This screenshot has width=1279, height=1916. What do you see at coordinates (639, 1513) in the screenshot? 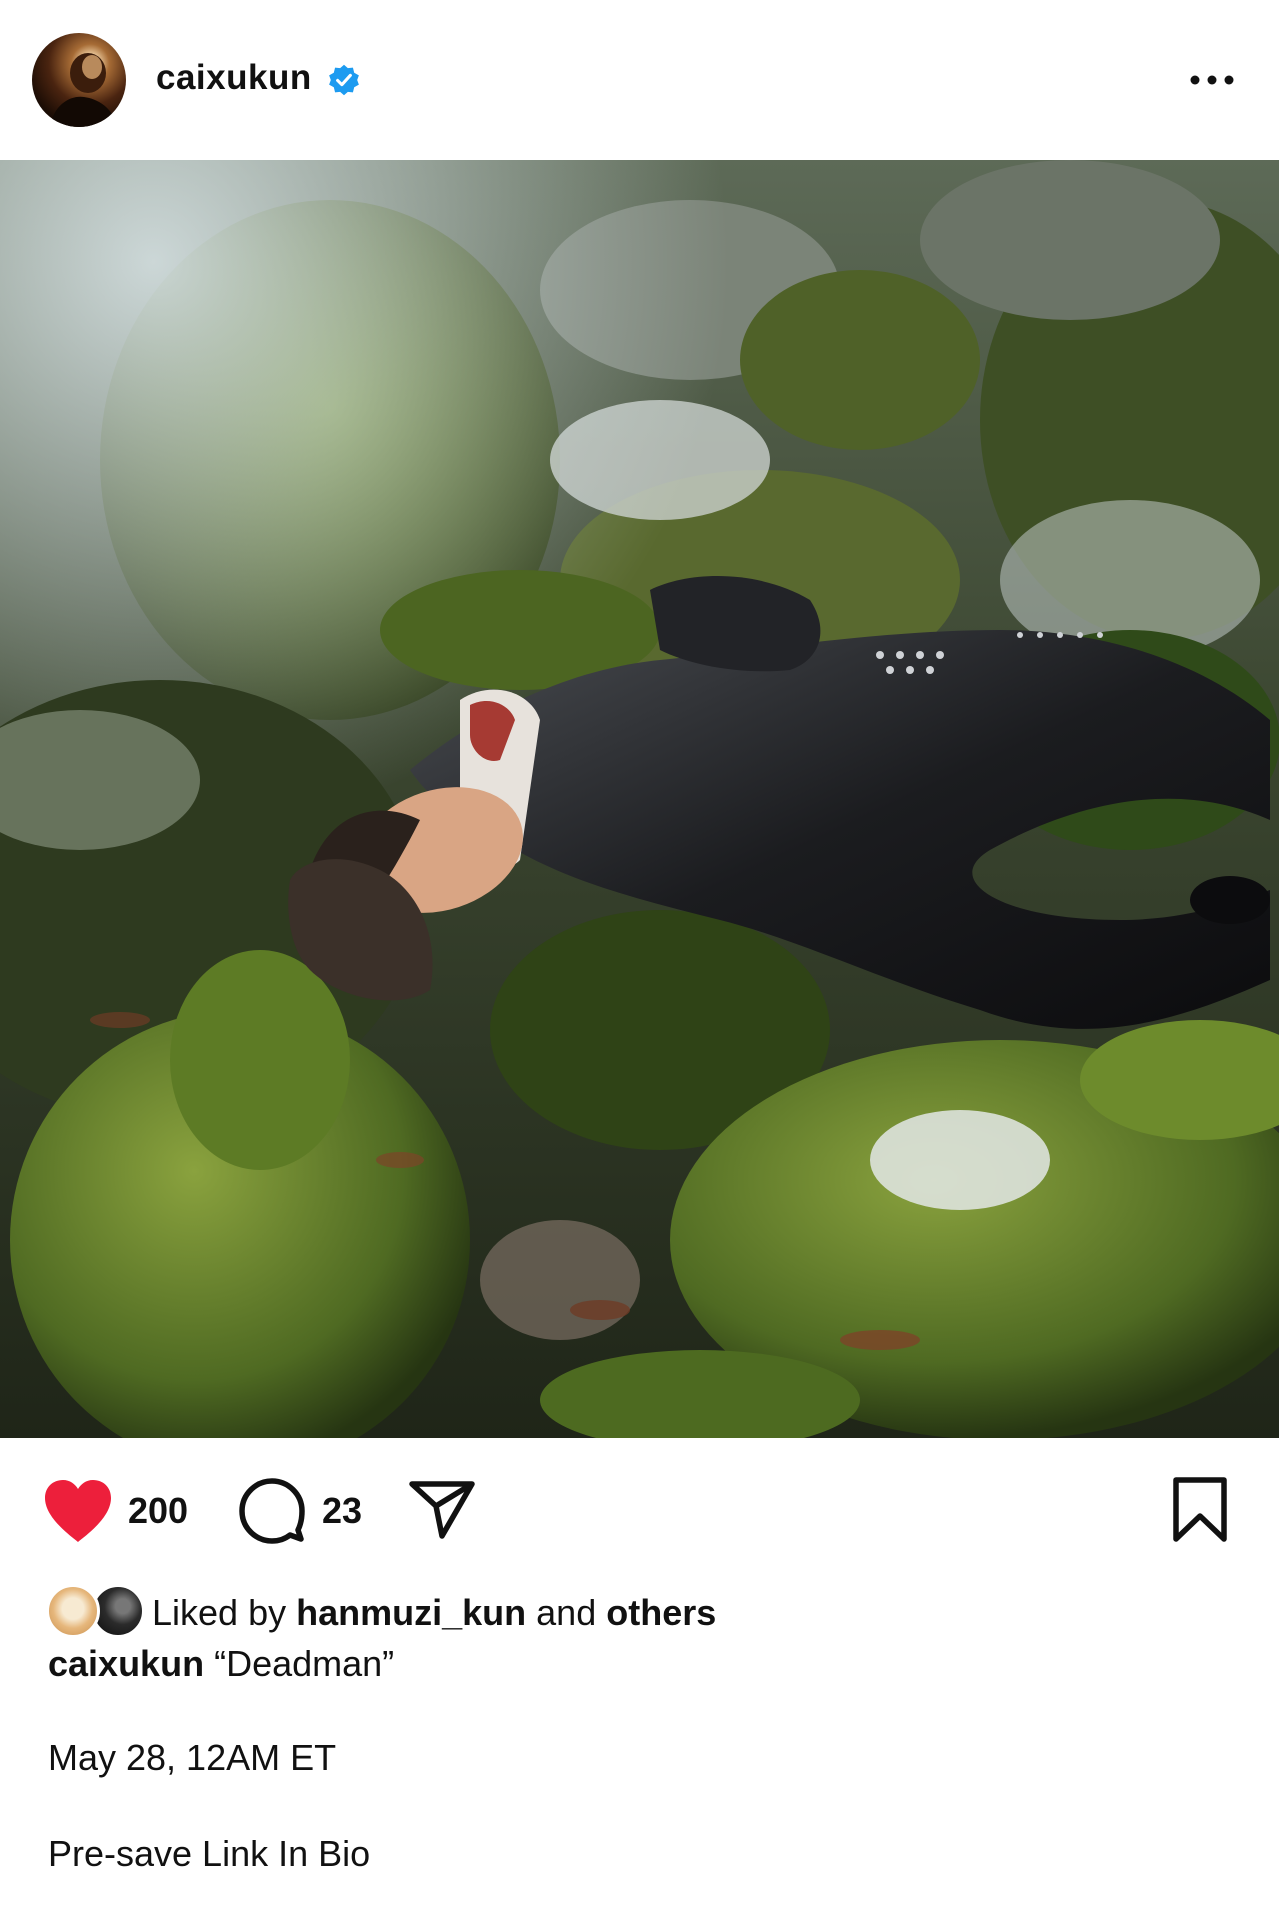
I see `action-bar` at bounding box center [639, 1513].